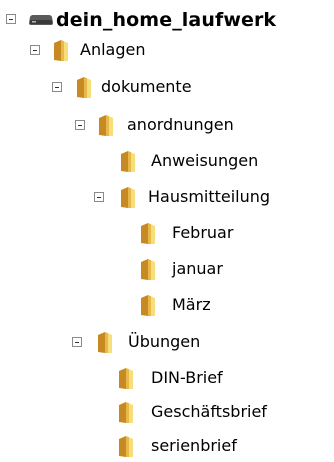  What do you see at coordinates (167, 233) in the screenshot?
I see `tree-item-februar: Februar` at bounding box center [167, 233].